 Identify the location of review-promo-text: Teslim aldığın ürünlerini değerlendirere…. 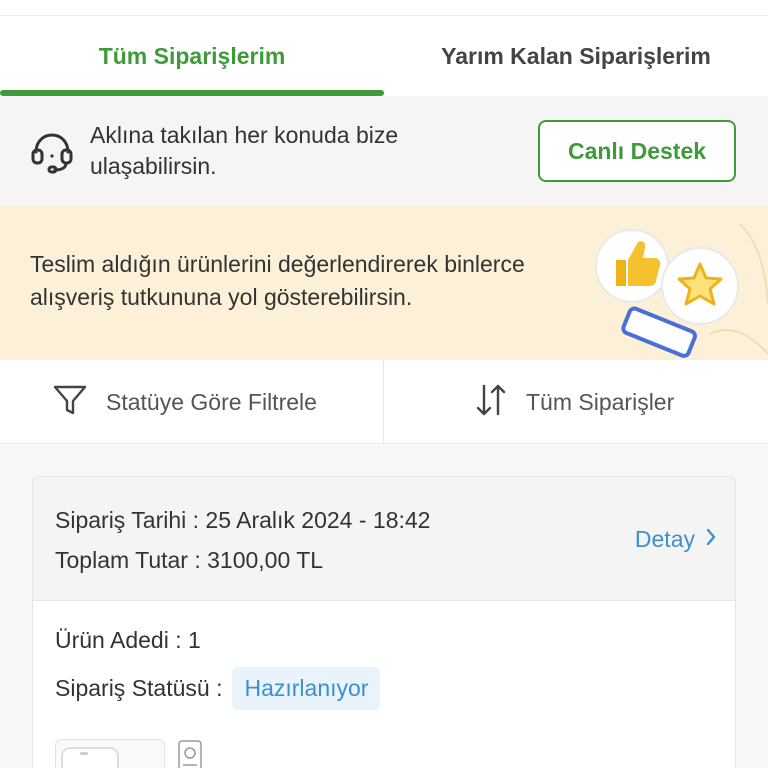
(277, 280).